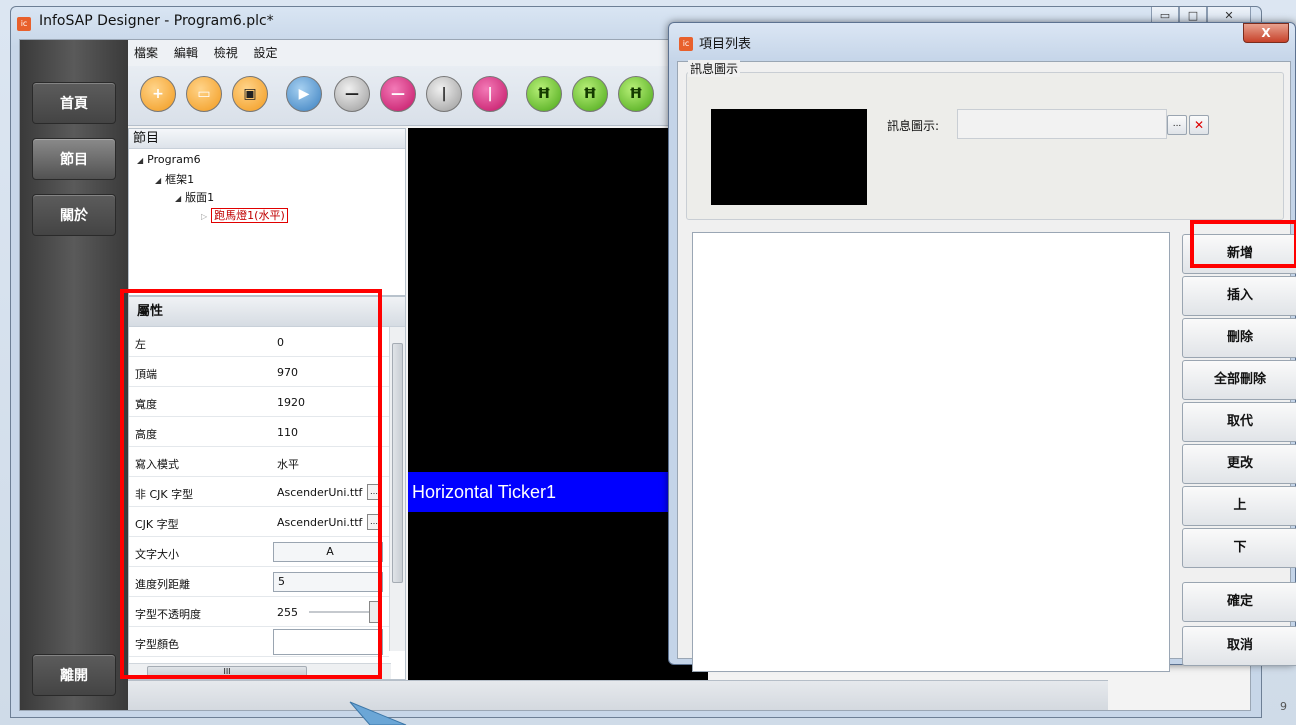 The width and height of the screenshot is (1296, 725). Describe the element at coordinates (397, 463) in the screenshot. I see `scrollbar-thumb` at that location.